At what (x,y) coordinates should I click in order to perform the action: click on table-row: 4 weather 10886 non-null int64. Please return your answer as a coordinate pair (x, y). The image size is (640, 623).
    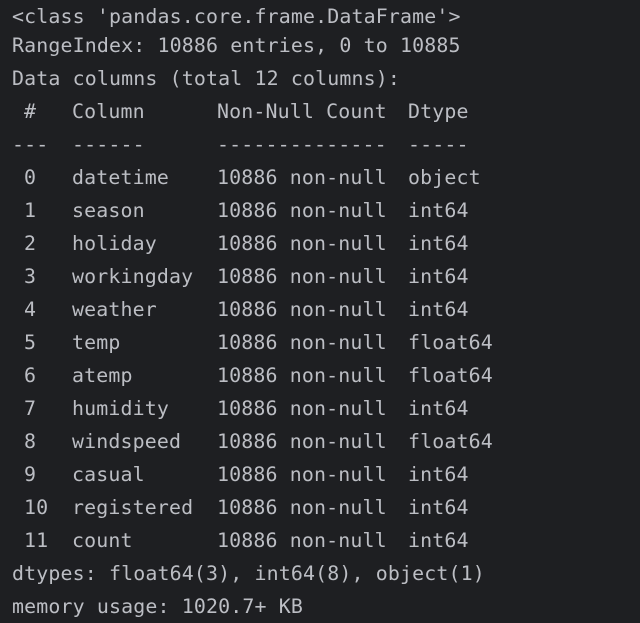
    Looking at the image, I should click on (320, 309).